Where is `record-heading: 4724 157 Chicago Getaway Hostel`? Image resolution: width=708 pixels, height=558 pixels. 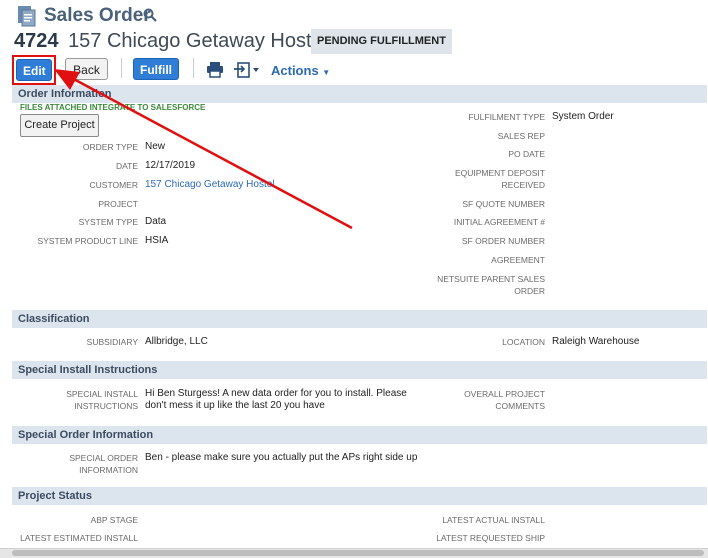 record-heading: 4724 157 Chicago Getaway Hostel is located at coordinates (170, 41).